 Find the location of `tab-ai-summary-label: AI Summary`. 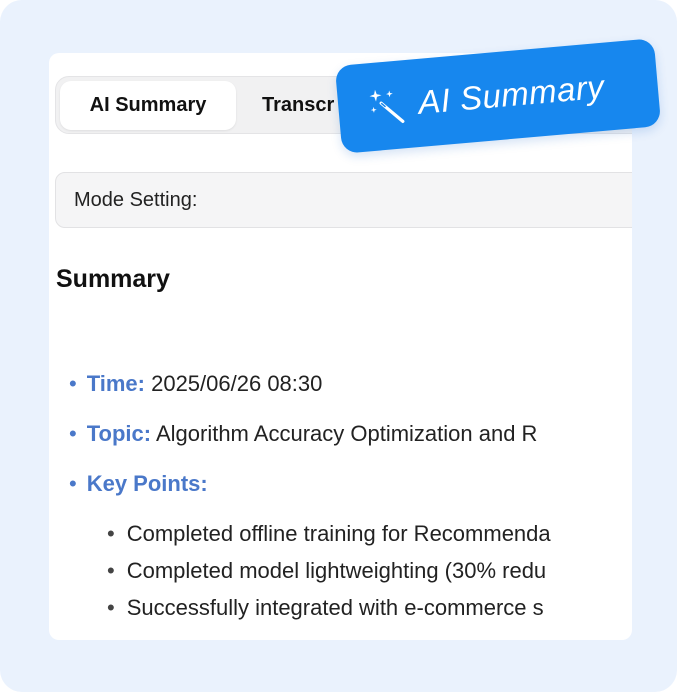

tab-ai-summary-label: AI Summary is located at coordinates (148, 105).